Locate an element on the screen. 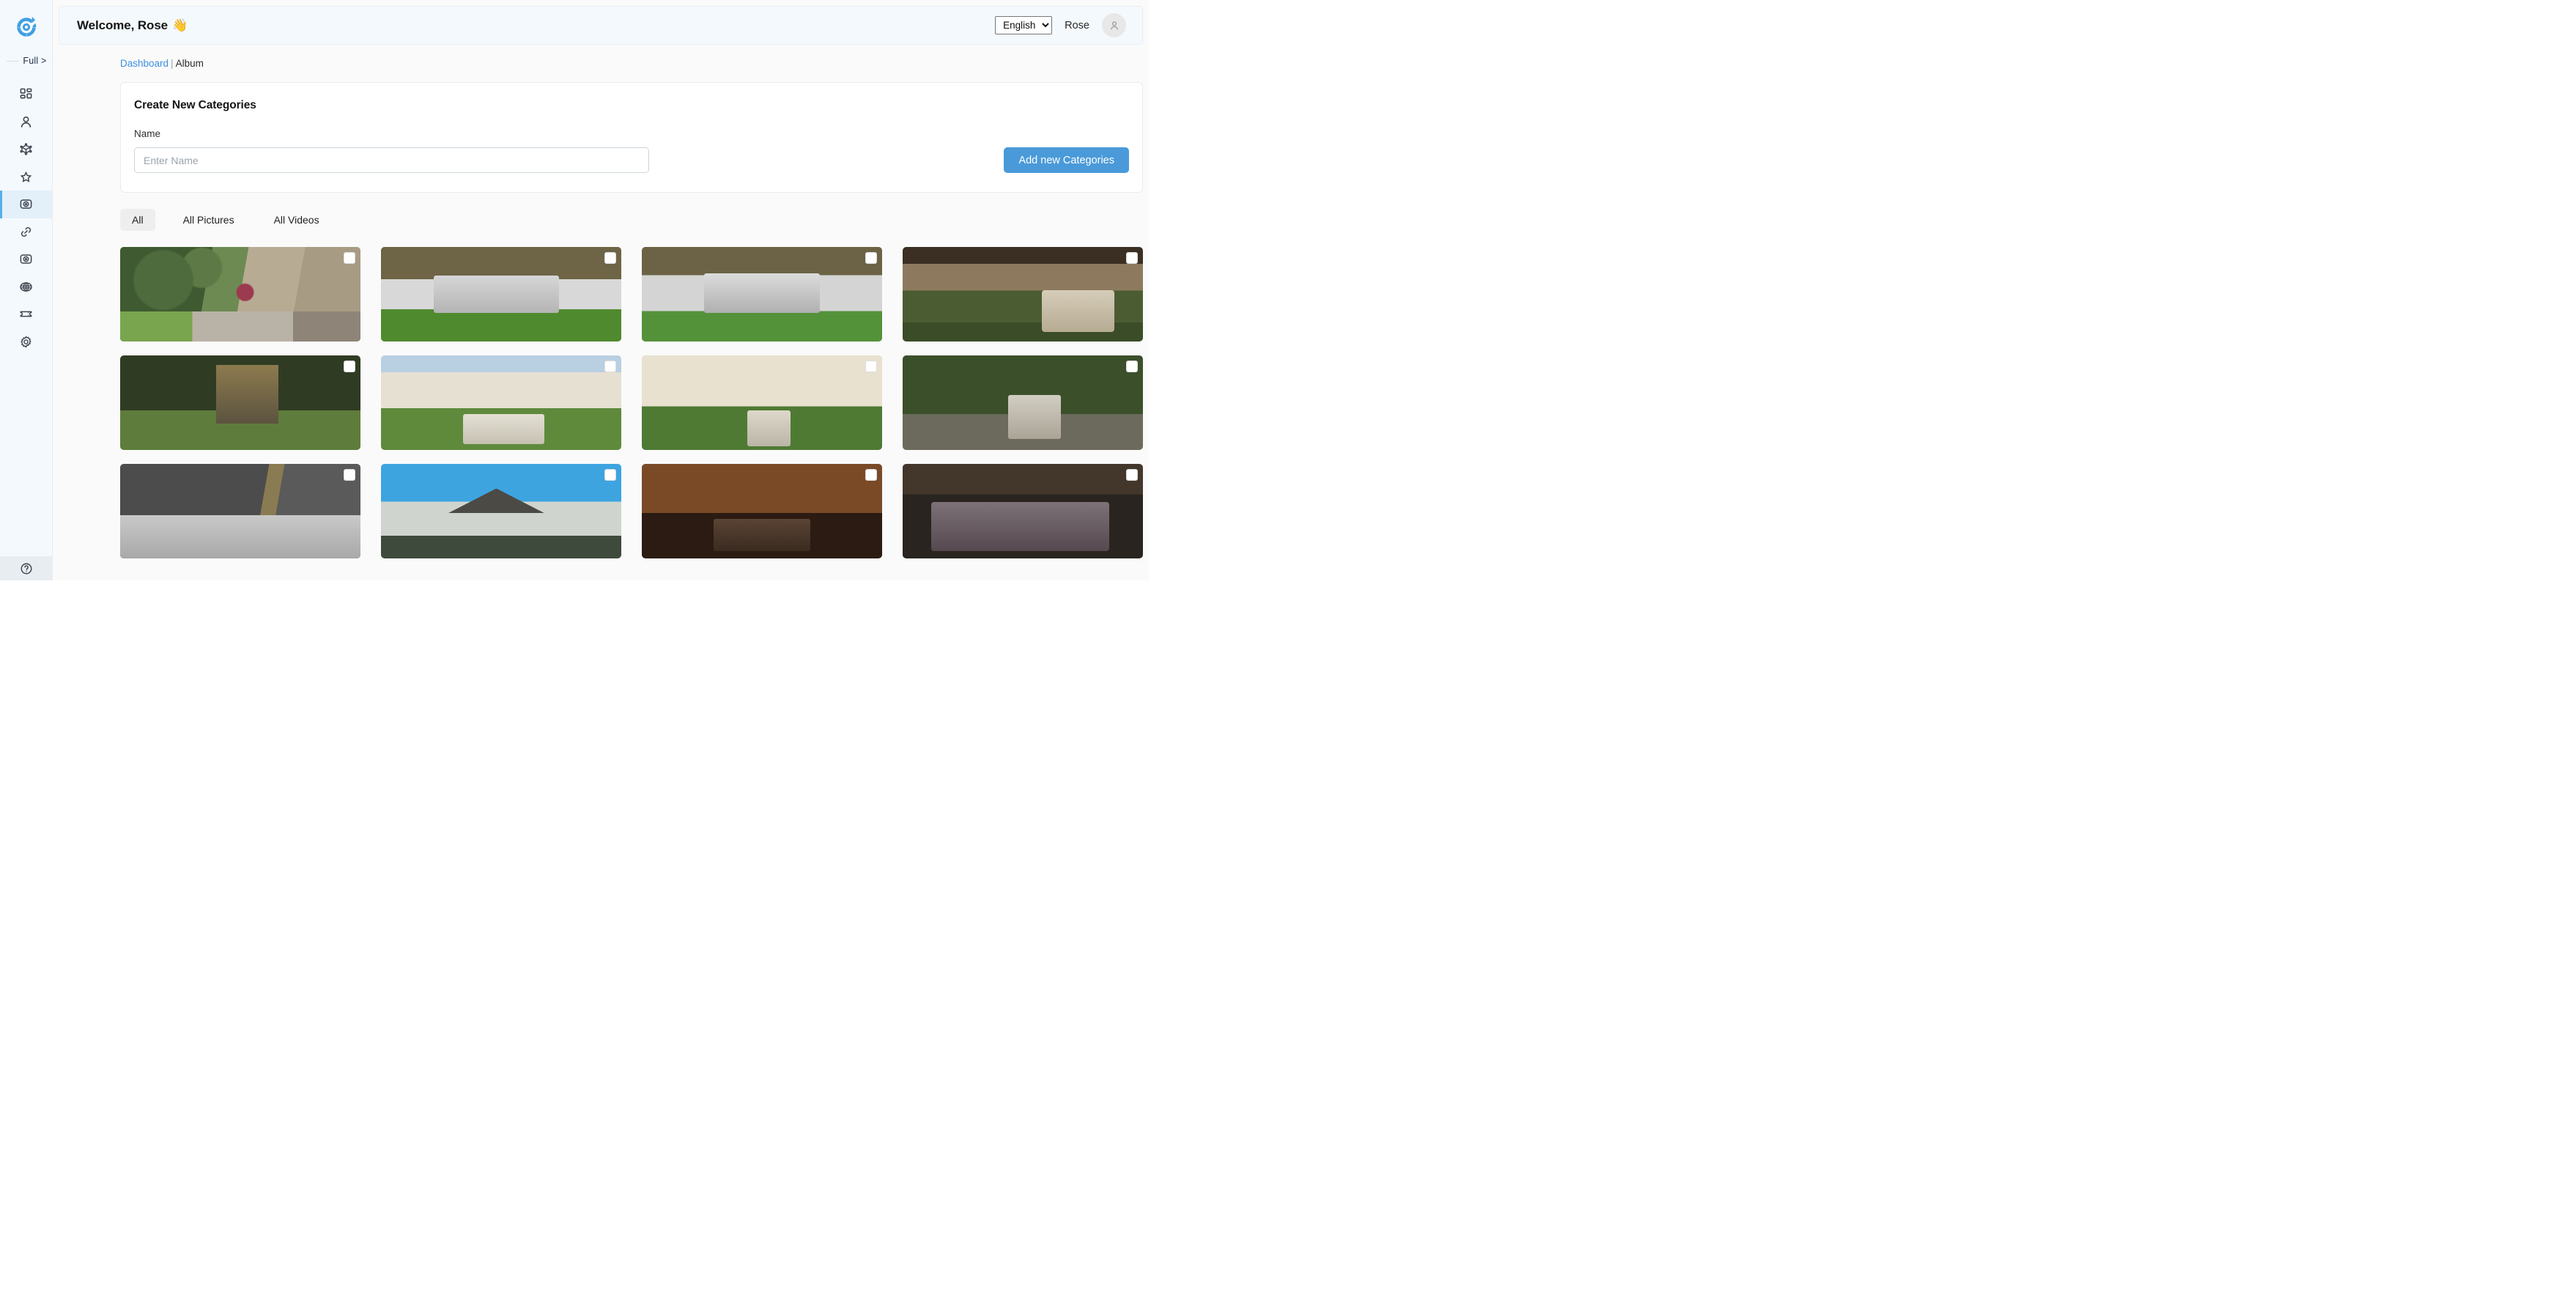  sidebar-collapse-toggle: Full > is located at coordinates (26, 61).